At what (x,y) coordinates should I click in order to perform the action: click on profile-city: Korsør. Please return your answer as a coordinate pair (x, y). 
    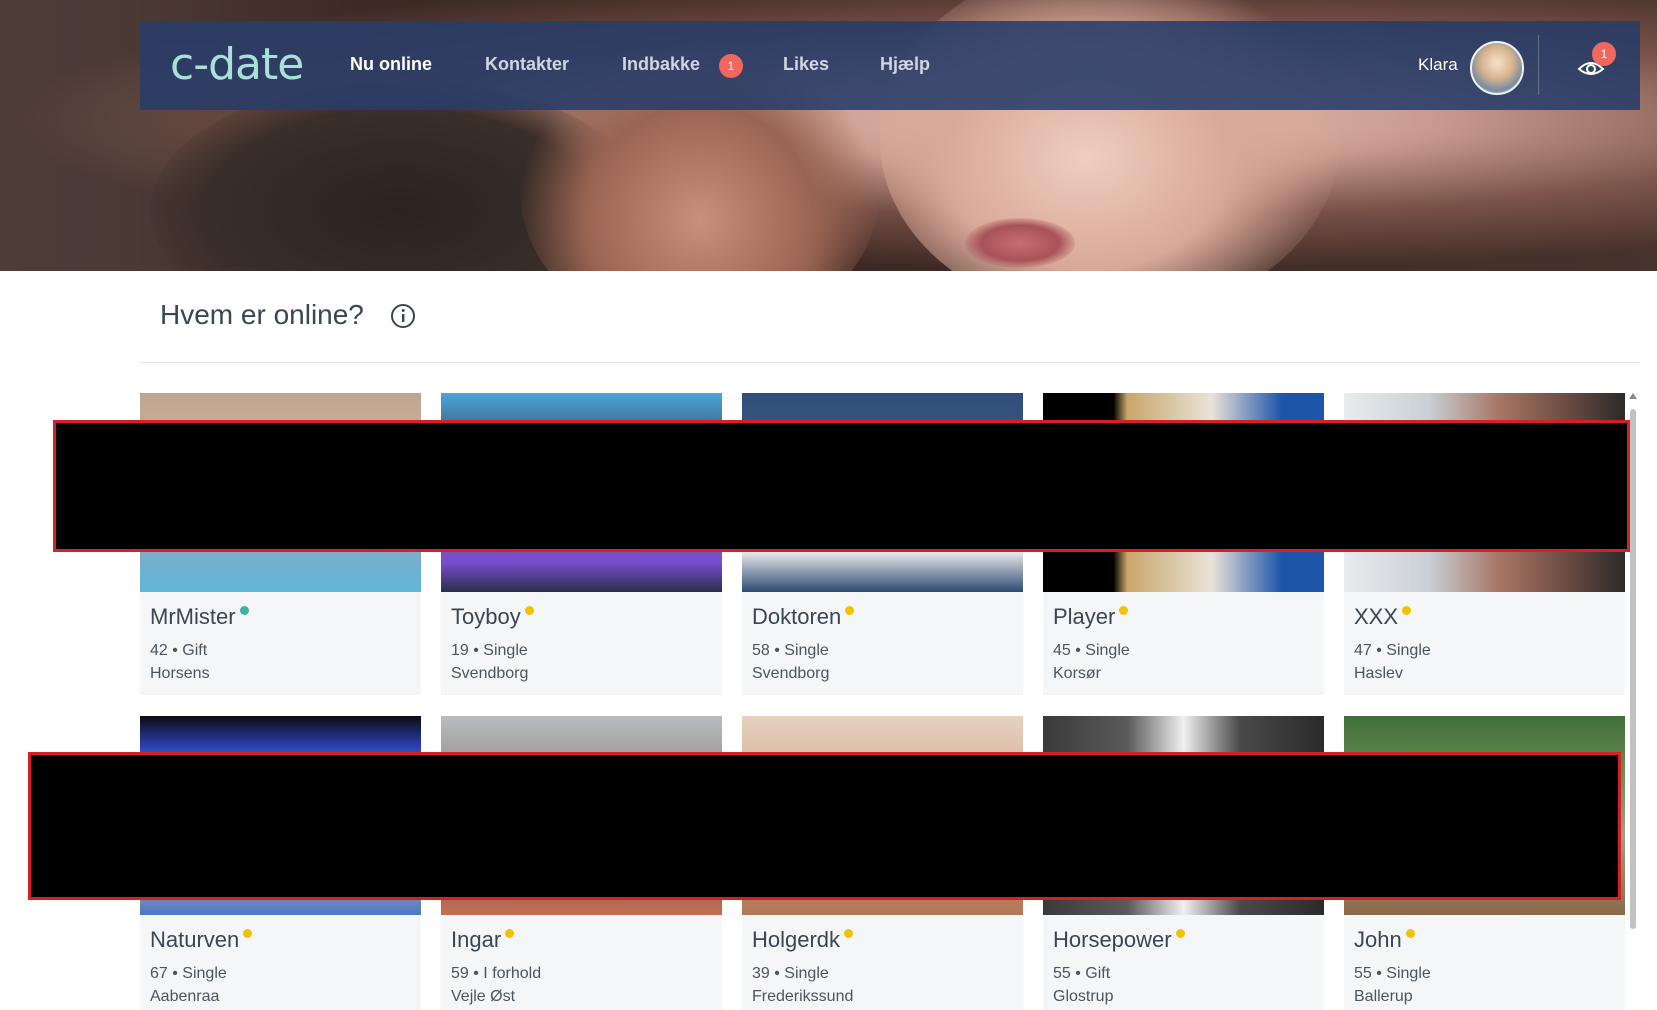
    Looking at the image, I should click on (1077, 673).